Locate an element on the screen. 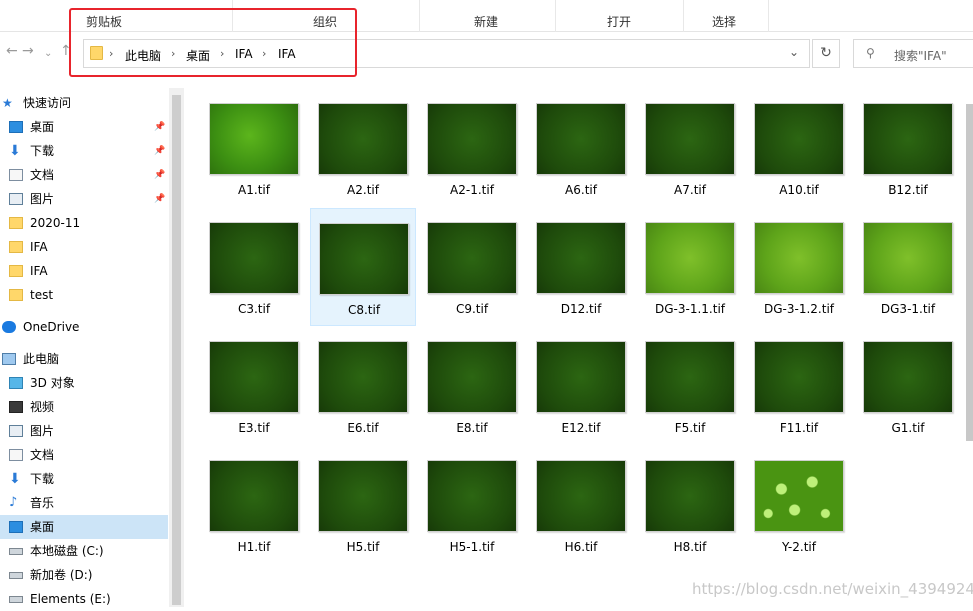  file-tile: E3.tif is located at coordinates (254, 386).